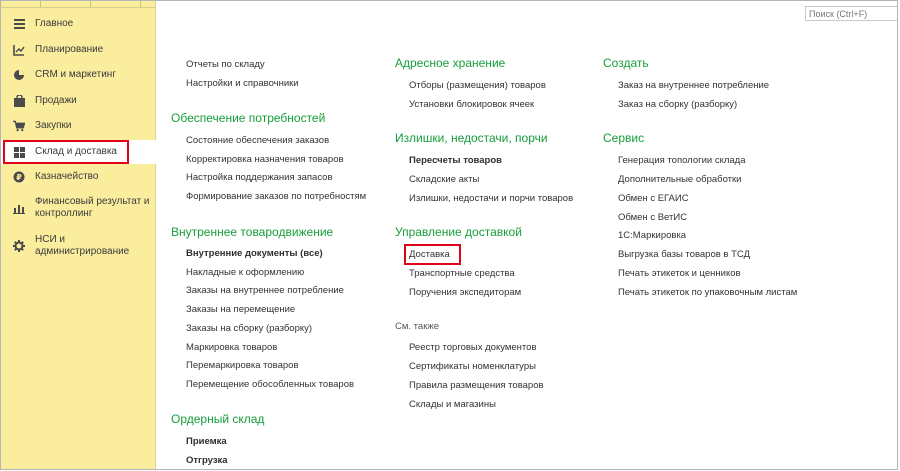 The image size is (900, 471). Describe the element at coordinates (652, 217) in the screenshot. I see `link-vetis-exchange: Обмен с ВетИС` at that location.